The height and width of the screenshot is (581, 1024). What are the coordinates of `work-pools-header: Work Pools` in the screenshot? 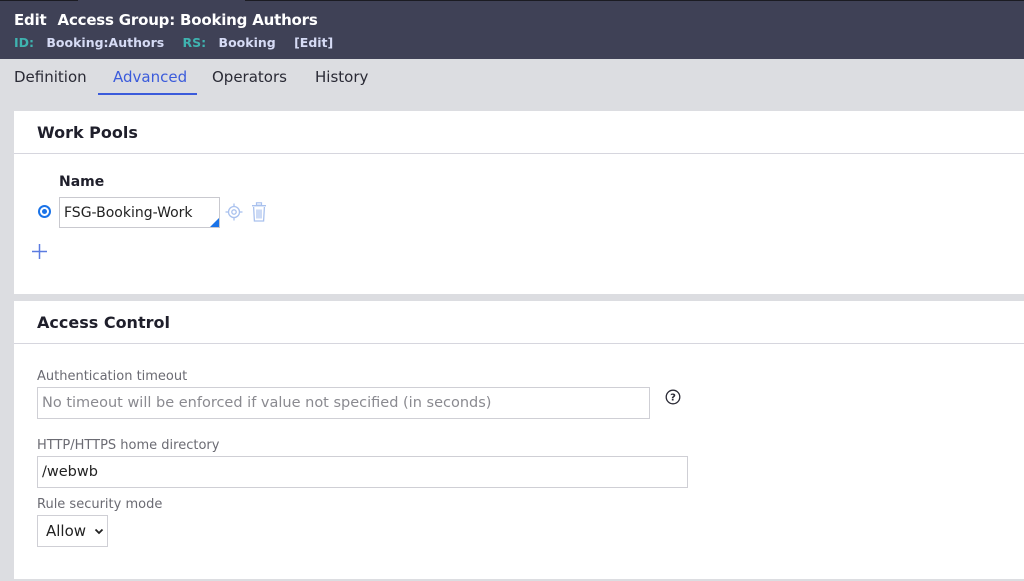 It's located at (519, 132).